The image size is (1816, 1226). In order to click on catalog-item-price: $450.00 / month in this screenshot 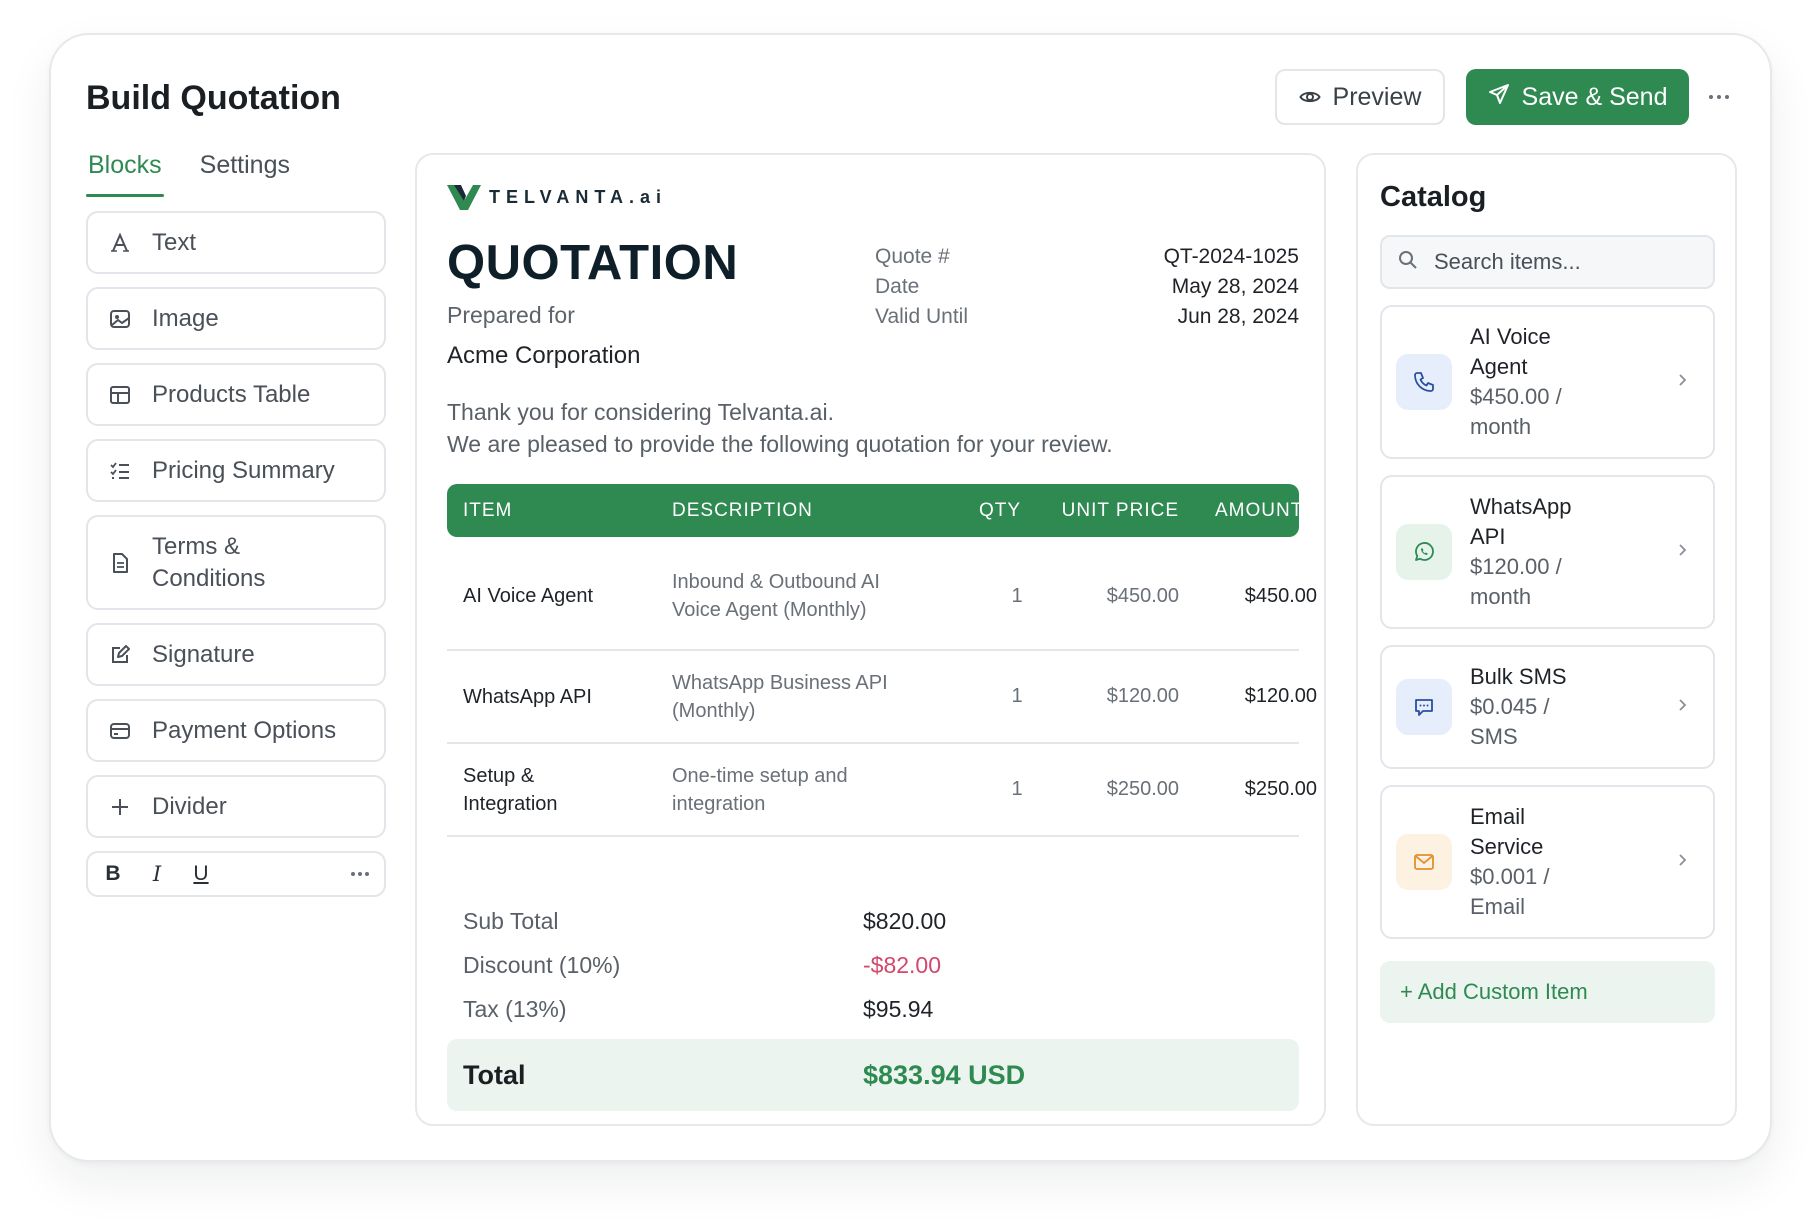, I will do `click(1516, 411)`.